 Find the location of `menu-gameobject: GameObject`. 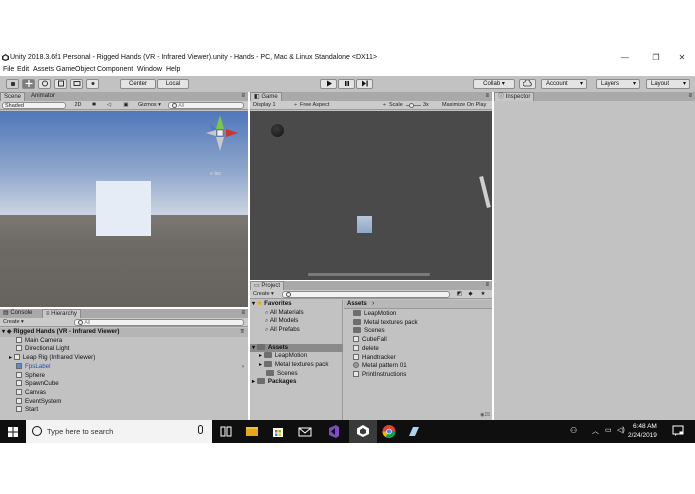

menu-gameobject: GameObject is located at coordinates (75, 69).